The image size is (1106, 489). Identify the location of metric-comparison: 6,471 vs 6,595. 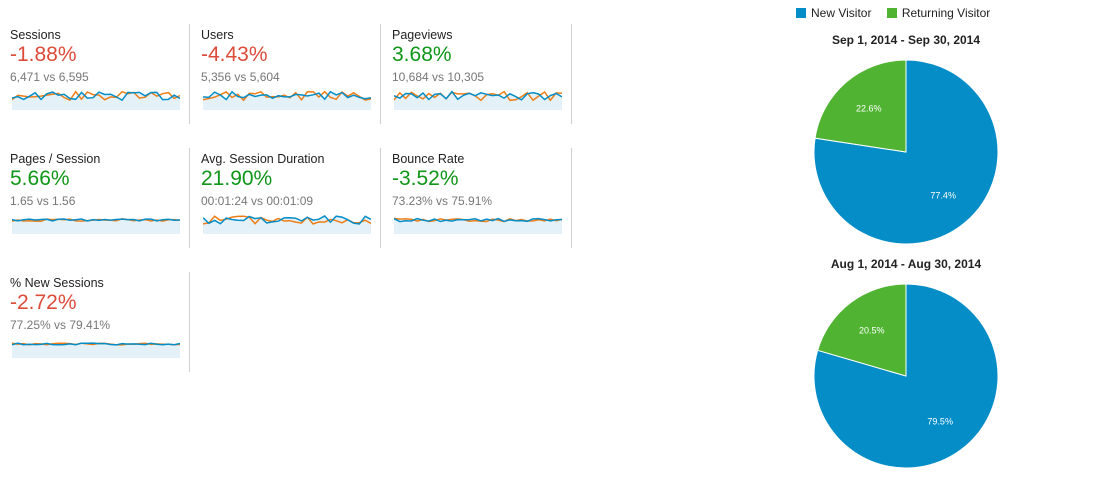
(49, 77).